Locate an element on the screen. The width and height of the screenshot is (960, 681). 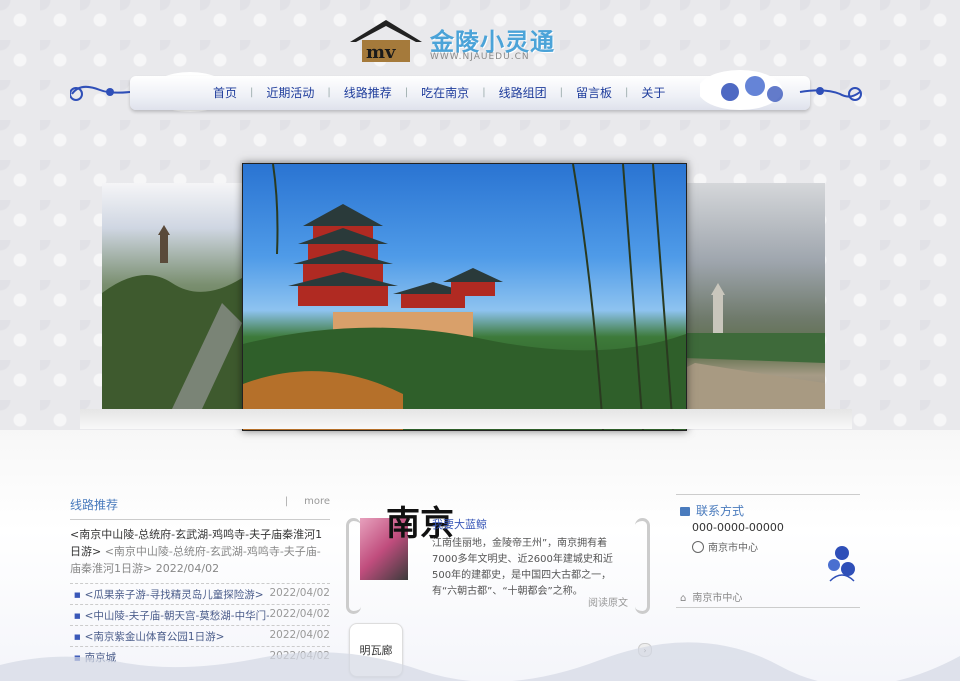
contact-title-label: 联系方式 is located at coordinates (720, 511).